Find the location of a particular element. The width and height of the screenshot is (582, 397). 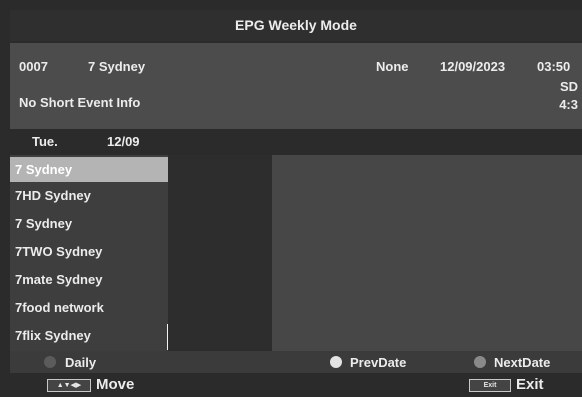

video-format: SD is located at coordinates (568, 86).